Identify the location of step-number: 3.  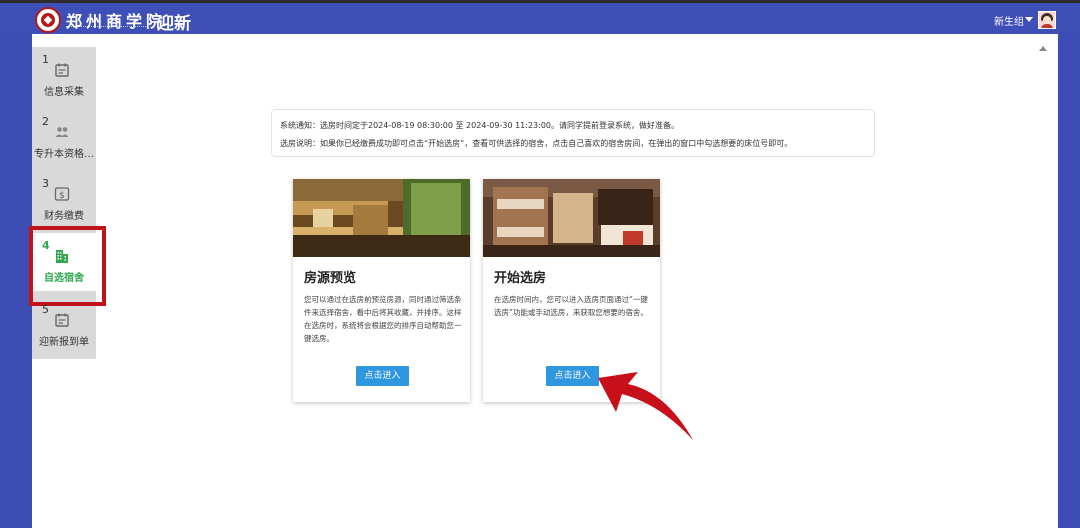
(45, 183).